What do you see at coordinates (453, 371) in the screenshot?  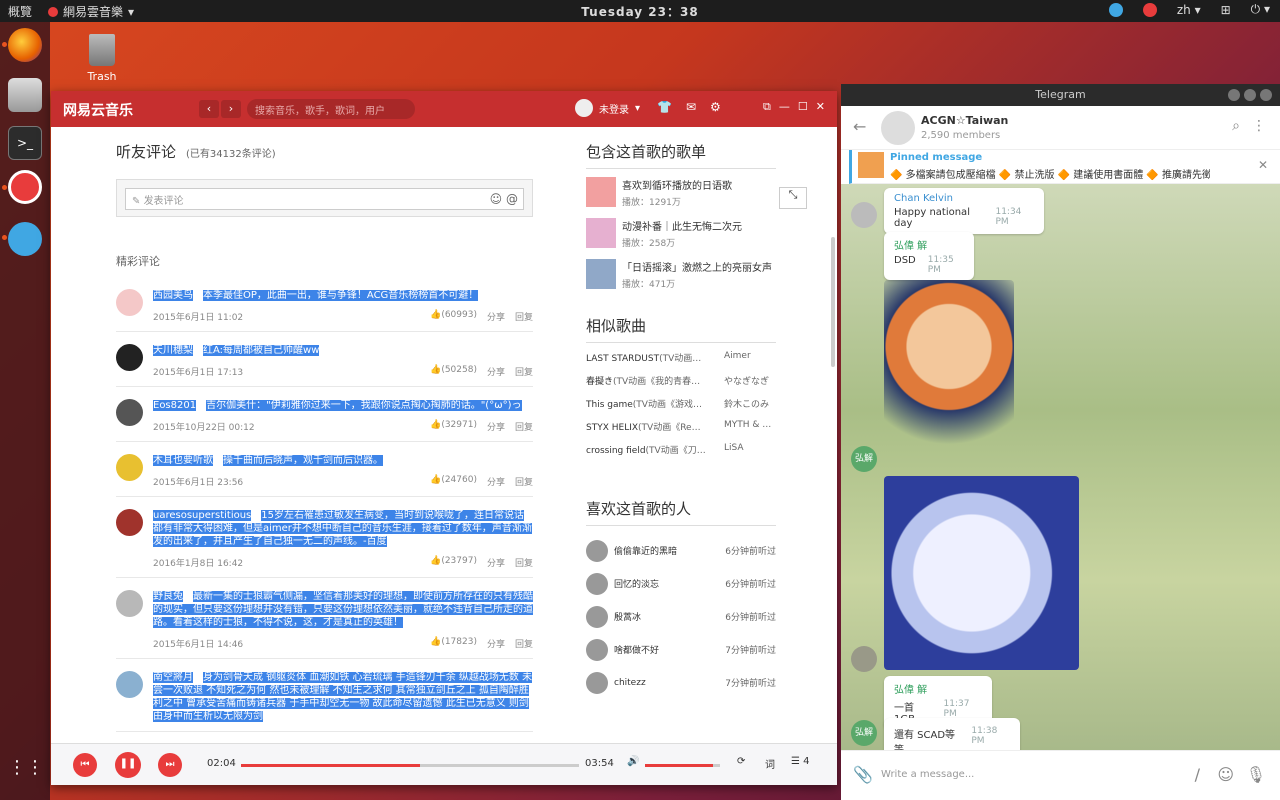 I see `like-button: 👍(50258)` at bounding box center [453, 371].